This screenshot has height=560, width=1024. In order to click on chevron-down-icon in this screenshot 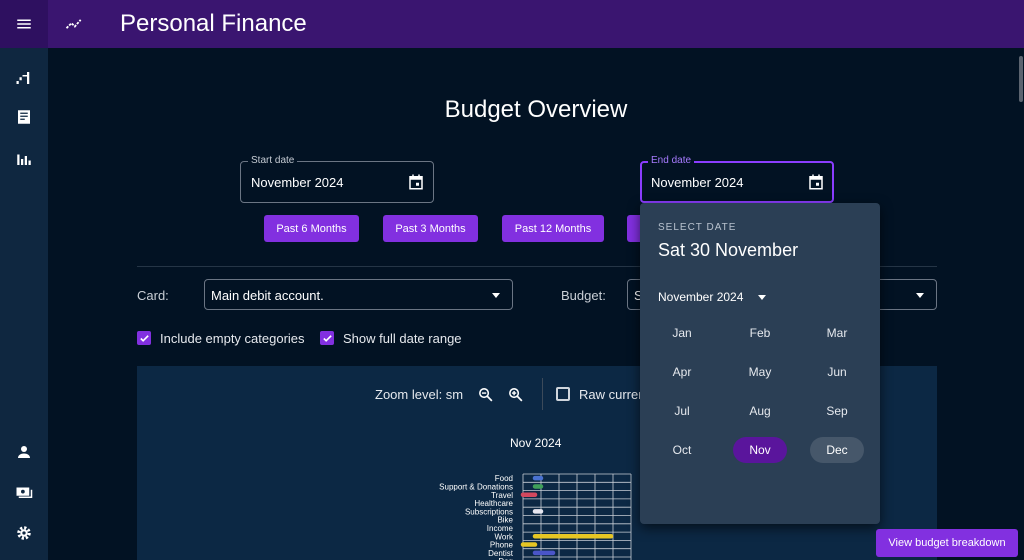, I will do `click(762, 297)`.